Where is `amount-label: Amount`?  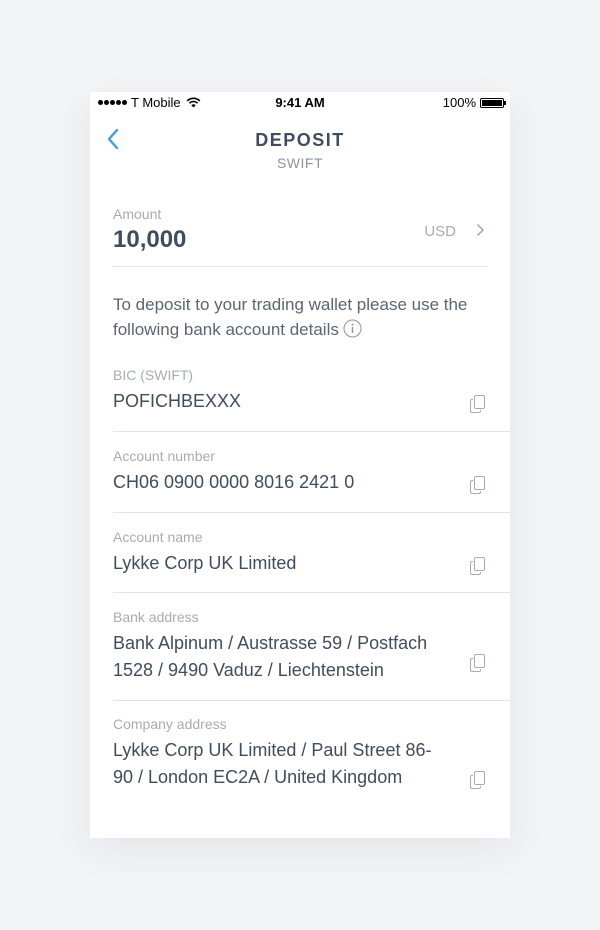 amount-label: Amount is located at coordinates (137, 214).